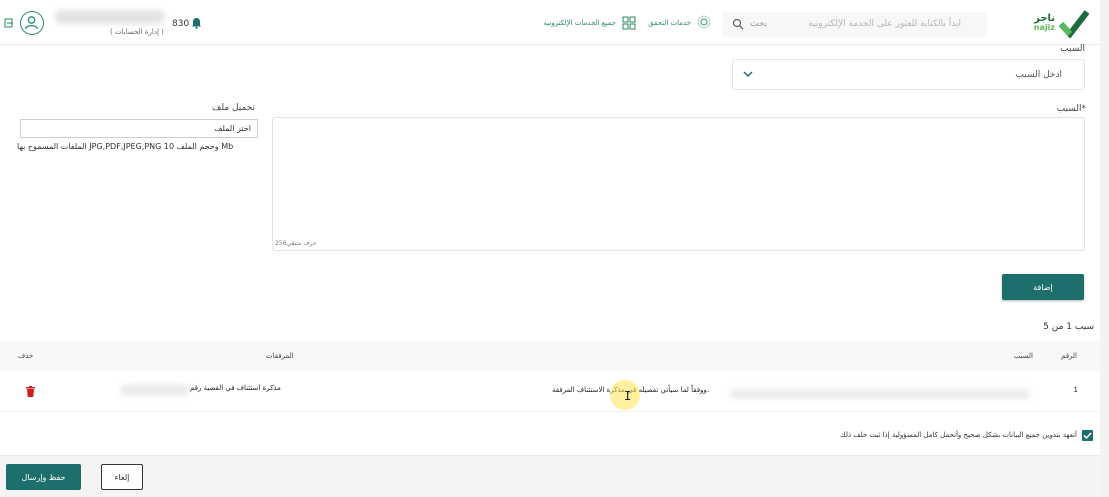 This screenshot has width=1109, height=497. I want to click on manage-accounts-link: ( إدارة الحسابات ), so click(137, 32).